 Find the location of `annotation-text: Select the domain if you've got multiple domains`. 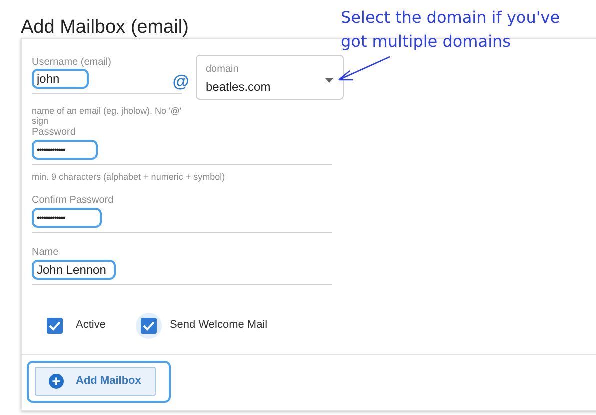

annotation-text: Select the domain if you've got multiple domains is located at coordinates (451, 30).